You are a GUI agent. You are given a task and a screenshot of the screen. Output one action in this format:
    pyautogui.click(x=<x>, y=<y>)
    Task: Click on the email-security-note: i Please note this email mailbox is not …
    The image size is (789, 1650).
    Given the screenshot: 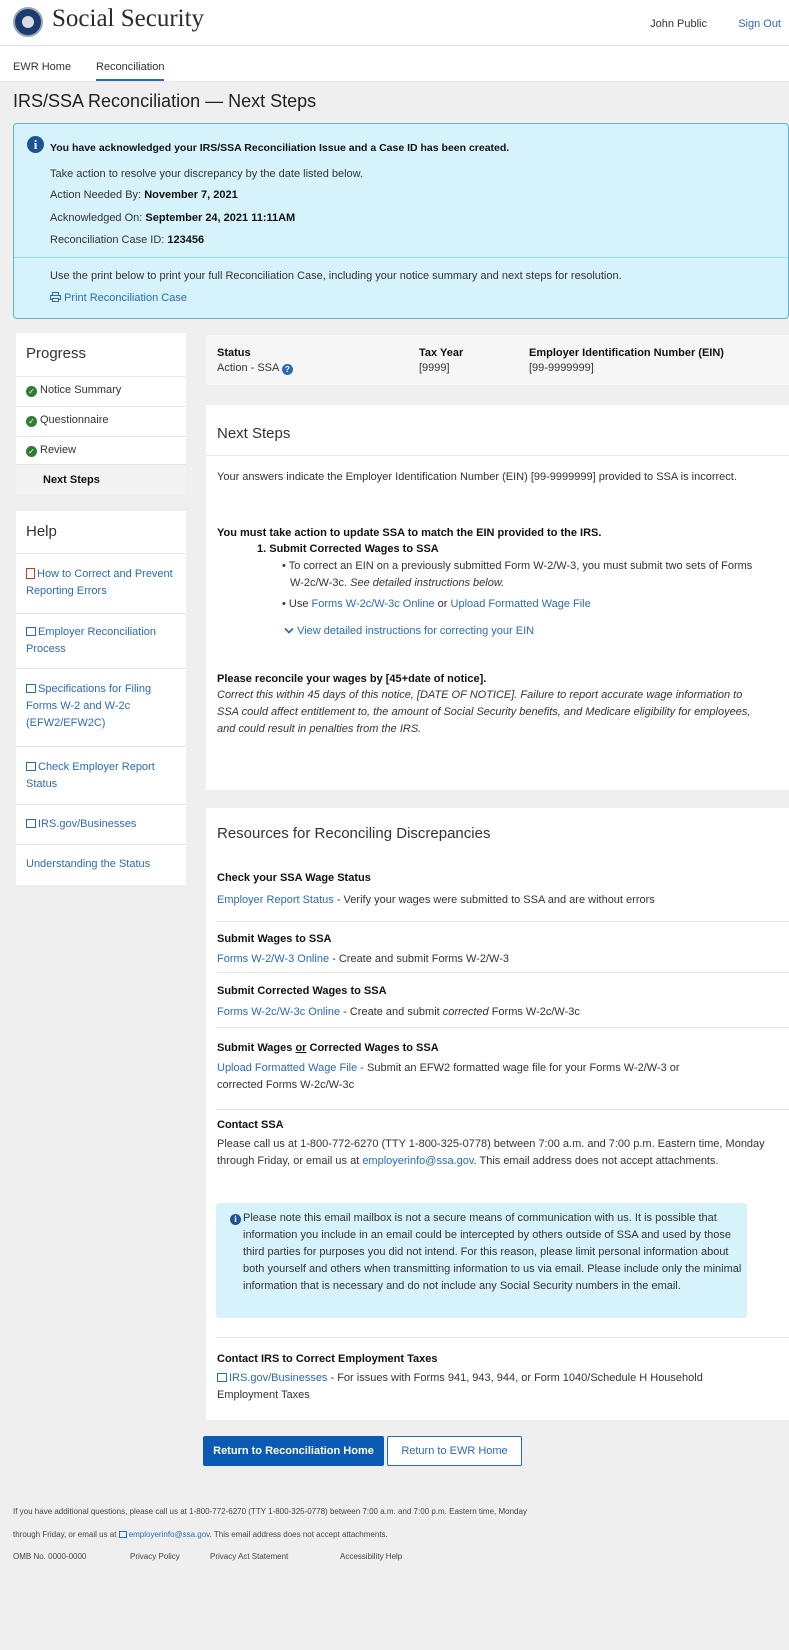 What is the action you would take?
    pyautogui.click(x=481, y=1260)
    